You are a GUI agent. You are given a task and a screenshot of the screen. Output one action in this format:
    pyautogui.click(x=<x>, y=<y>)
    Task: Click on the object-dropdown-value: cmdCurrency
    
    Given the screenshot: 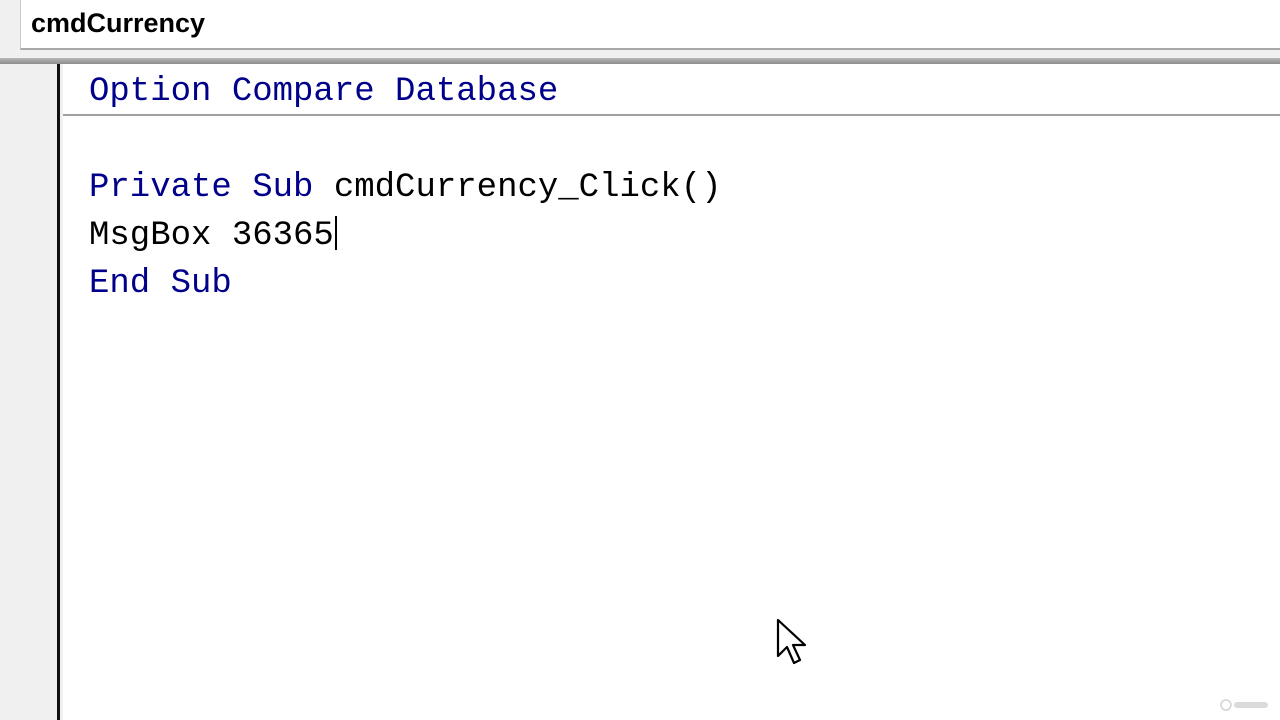 What is the action you would take?
    pyautogui.click(x=118, y=23)
    